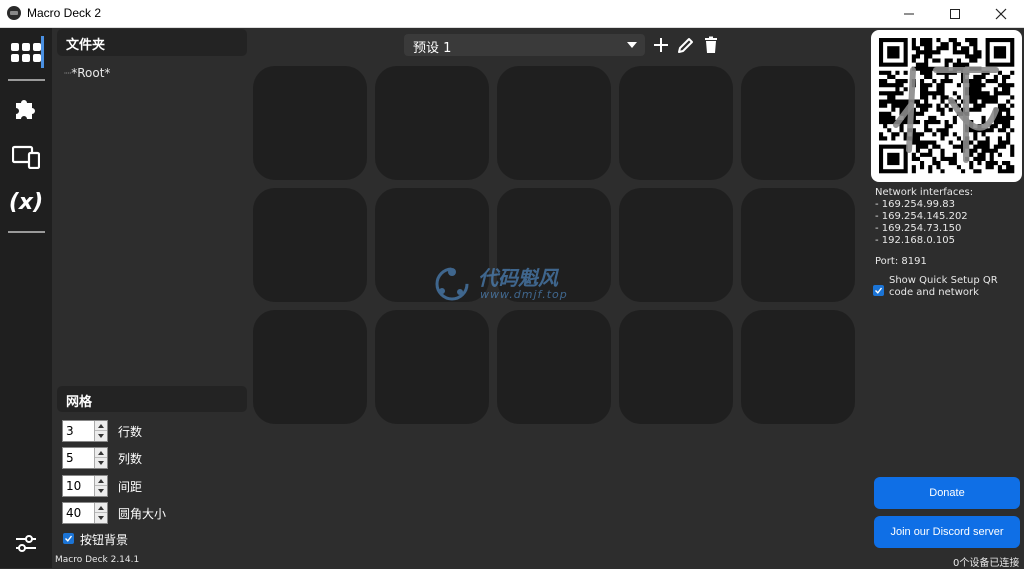  Describe the element at coordinates (79, 402) in the screenshot. I see `grid-settings-header-label: 网格` at that location.